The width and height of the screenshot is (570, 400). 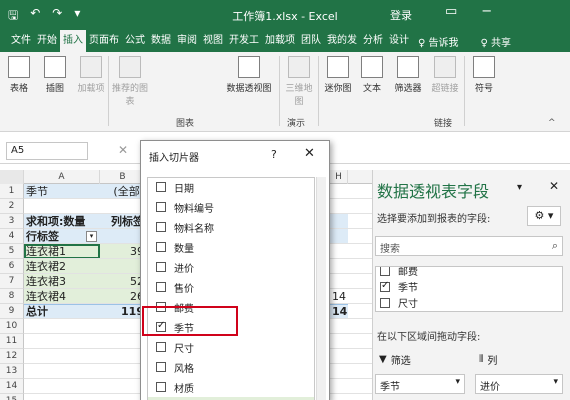 I want to click on cell-h9: 14, so click(x=339, y=311).